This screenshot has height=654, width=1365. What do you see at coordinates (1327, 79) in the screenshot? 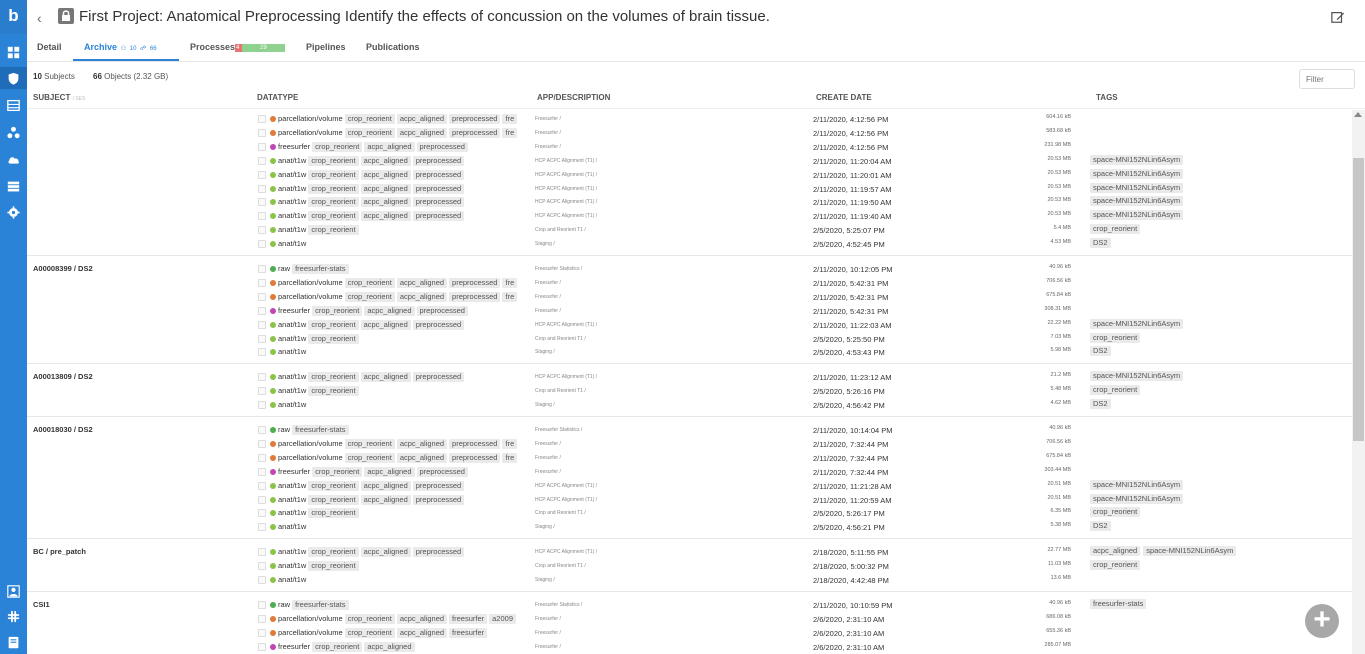
I see `filter-input` at bounding box center [1327, 79].